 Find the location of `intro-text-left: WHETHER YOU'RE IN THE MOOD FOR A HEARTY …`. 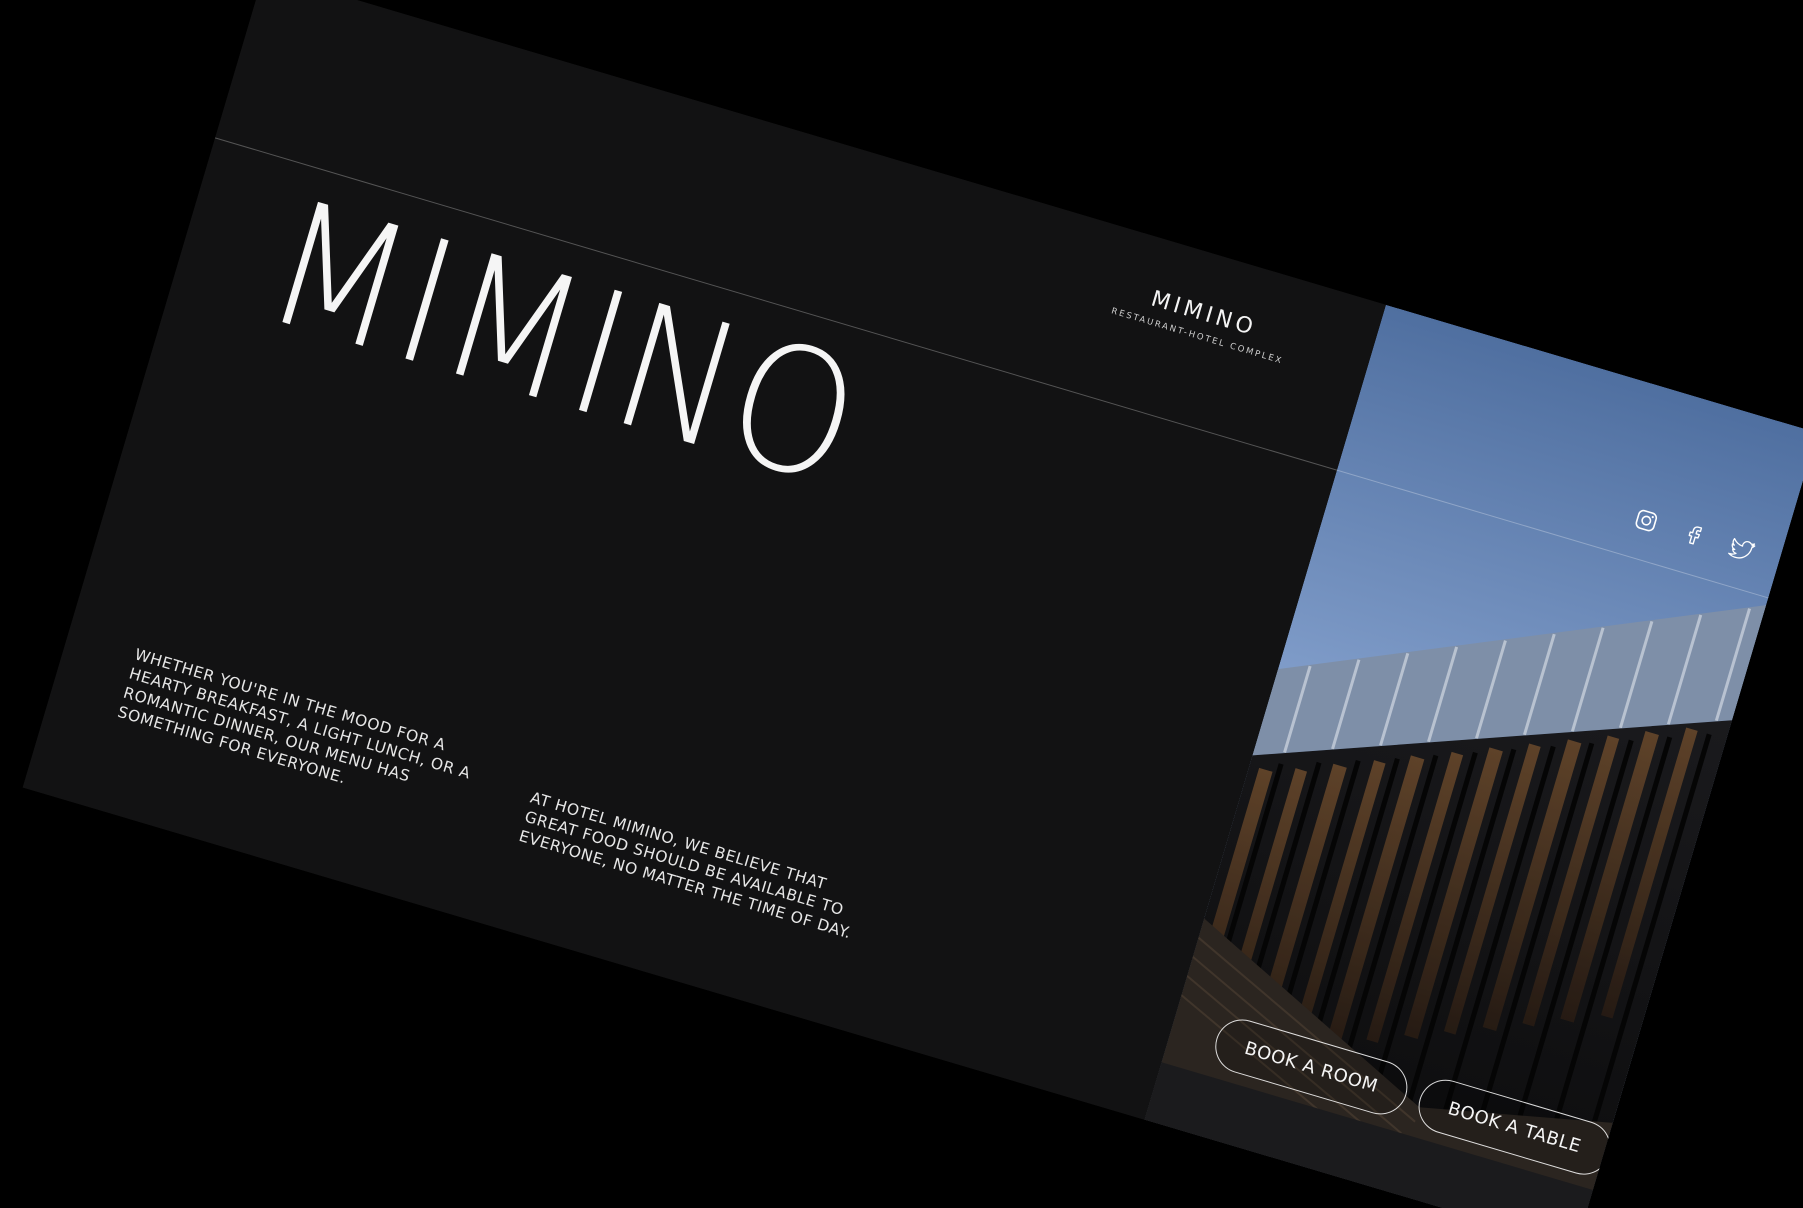

intro-text-left: WHETHER YOU'RE IN THE MOOD FOR A HEARTY … is located at coordinates (294, 716).